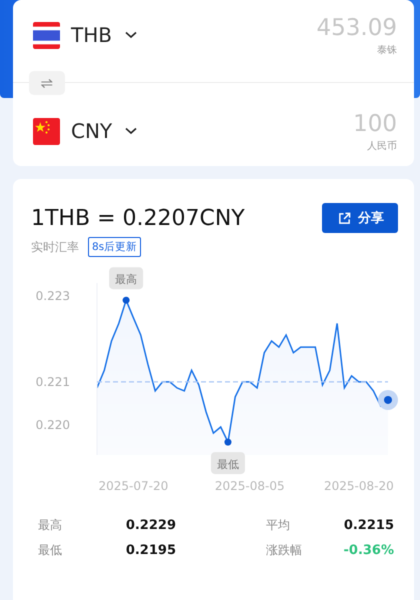 The image size is (420, 600). I want to click on stat-label: 平均, so click(278, 525).